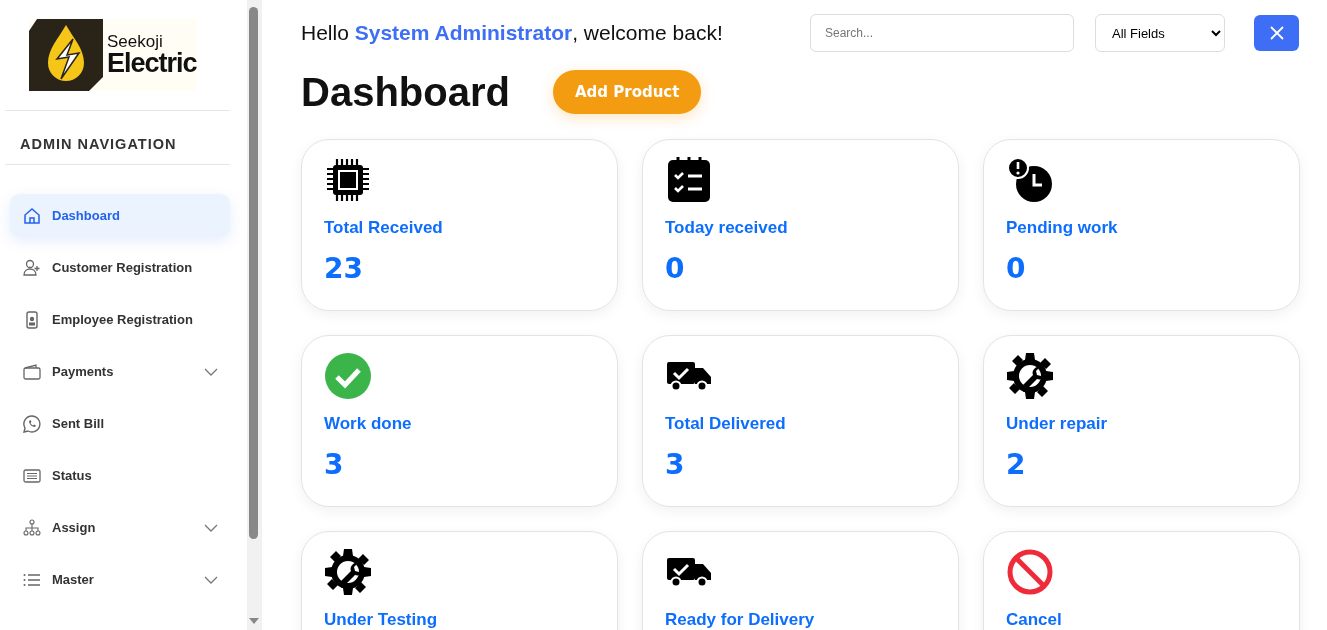 The height and width of the screenshot is (630, 1327). Describe the element at coordinates (32, 423) in the screenshot. I see `chat-phone-icon` at that location.